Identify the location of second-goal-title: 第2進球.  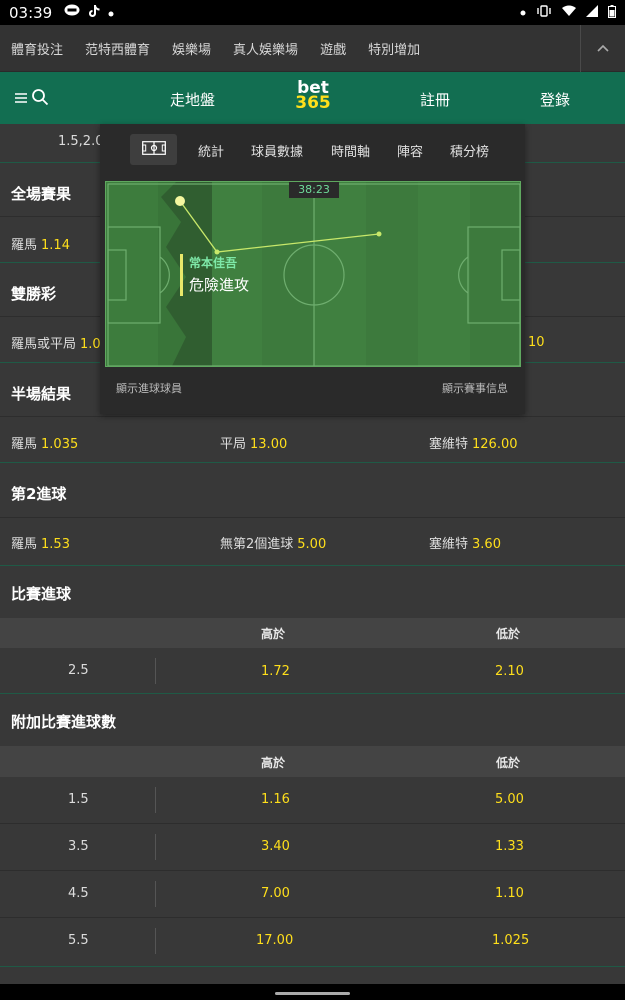
(39, 494).